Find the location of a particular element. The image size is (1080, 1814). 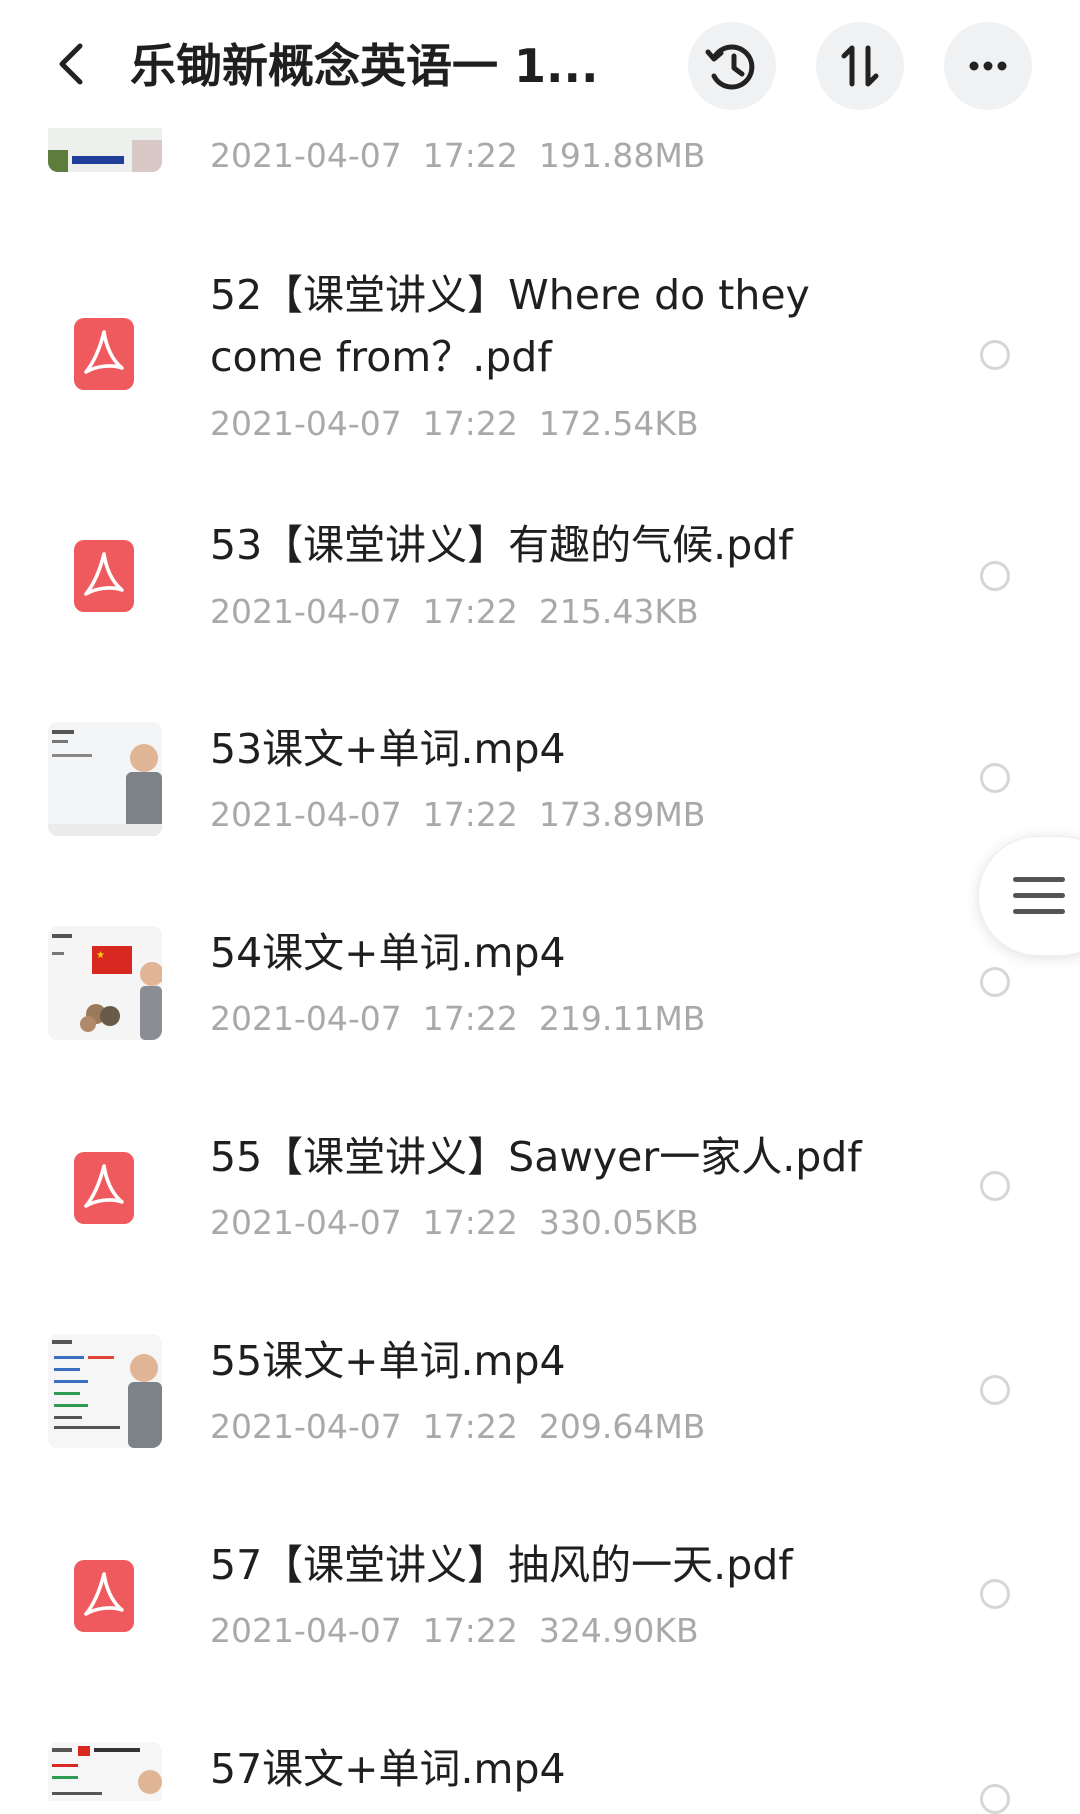

file-name: 57【课堂讲义】抽风的一天.pdf is located at coordinates (501, 1565).